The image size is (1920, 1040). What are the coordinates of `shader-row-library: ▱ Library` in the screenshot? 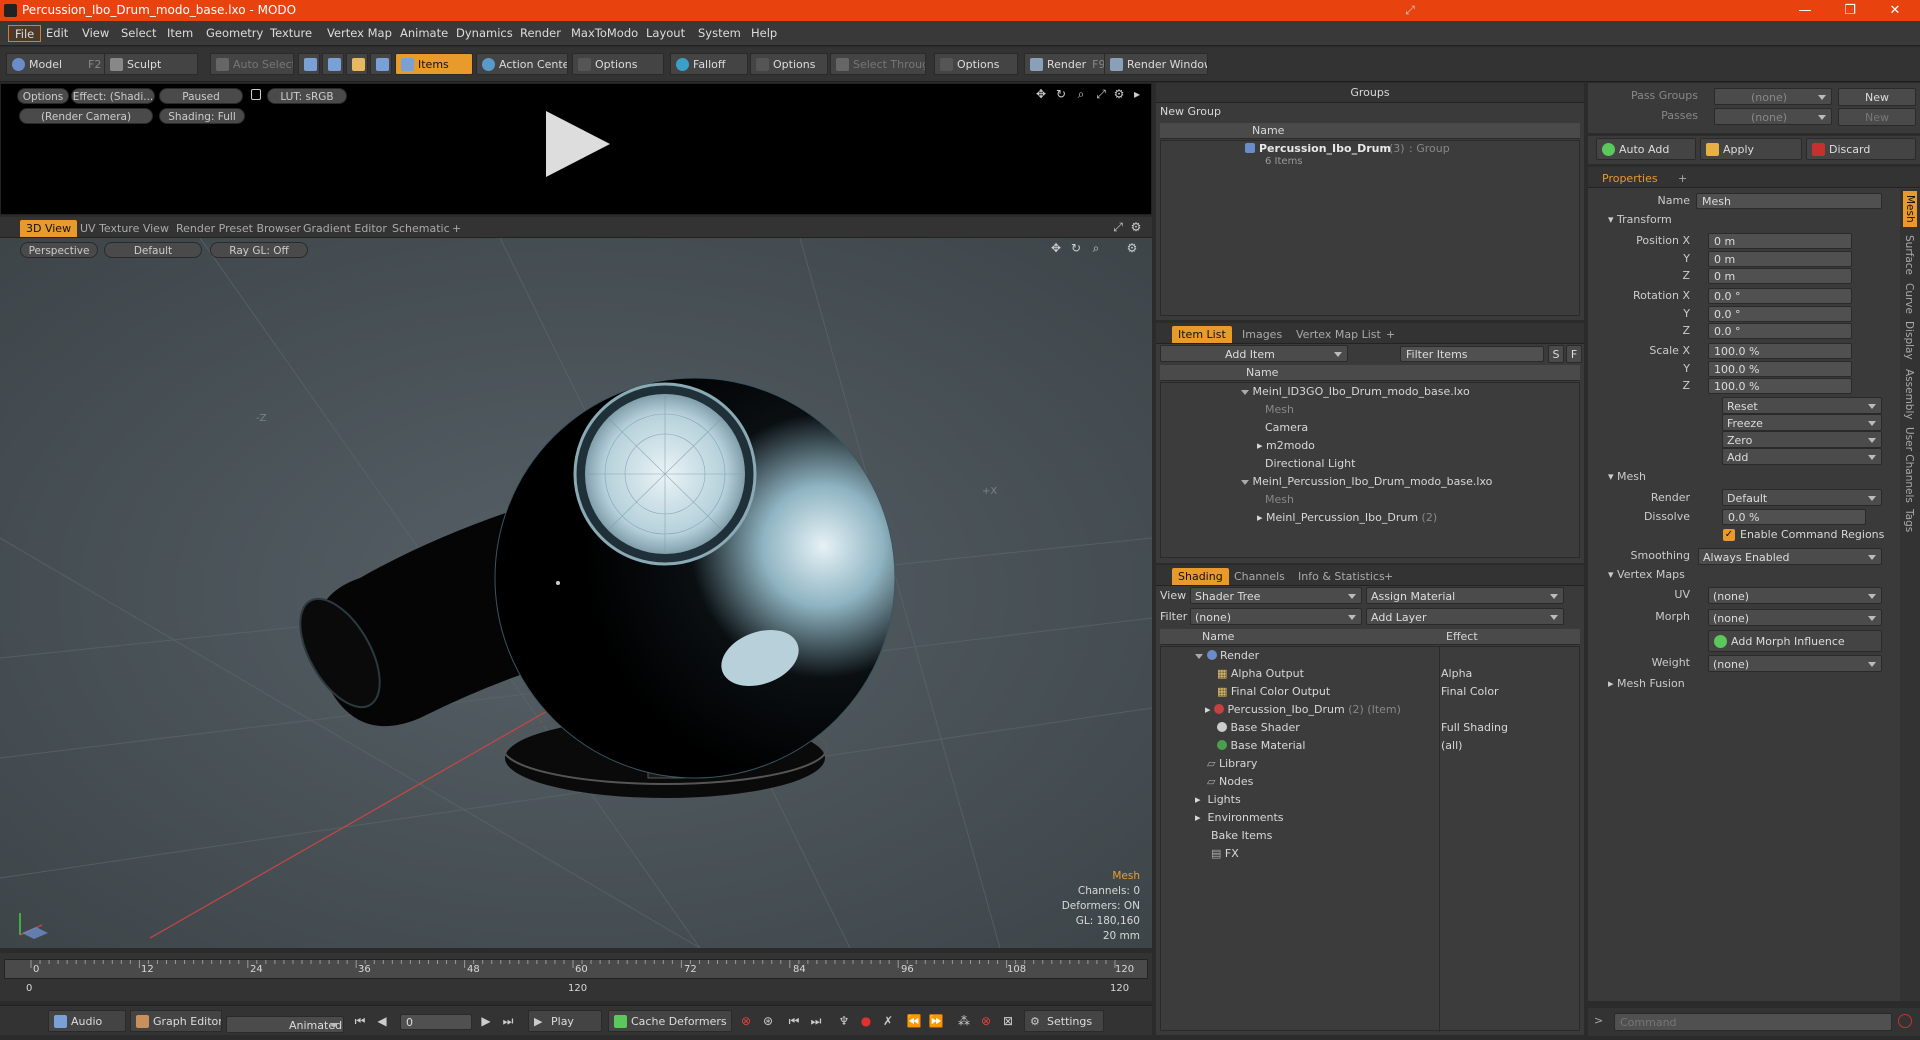 It's located at (1232, 764).